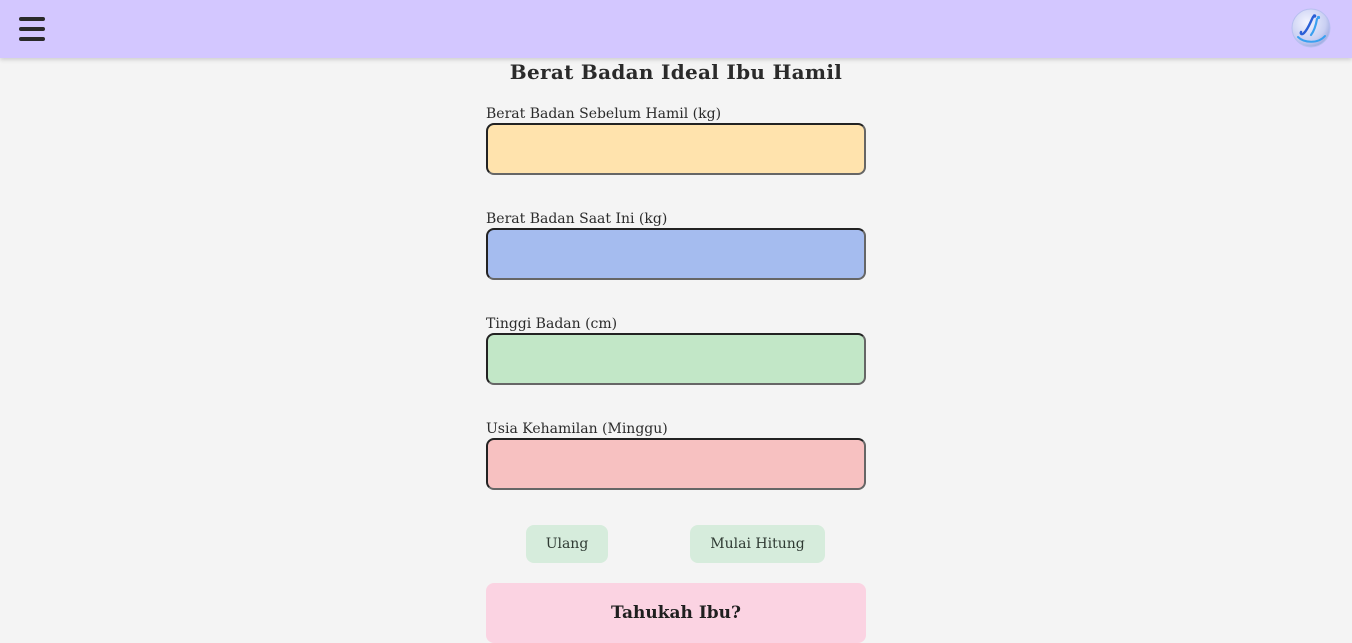 Image resolution: width=1352 pixels, height=643 pixels. Describe the element at coordinates (676, 72) in the screenshot. I see `page-title: Berat Badan Ideal Ibu Hamil` at that location.